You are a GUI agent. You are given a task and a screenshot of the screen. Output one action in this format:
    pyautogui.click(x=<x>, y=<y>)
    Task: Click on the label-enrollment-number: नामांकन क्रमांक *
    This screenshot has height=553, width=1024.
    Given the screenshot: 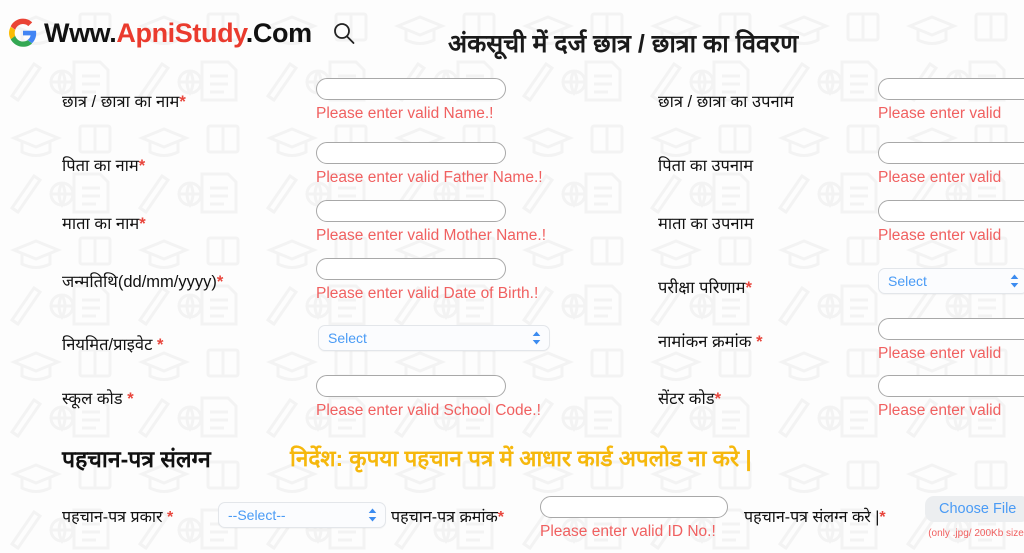 What is the action you would take?
    pyautogui.click(x=710, y=342)
    